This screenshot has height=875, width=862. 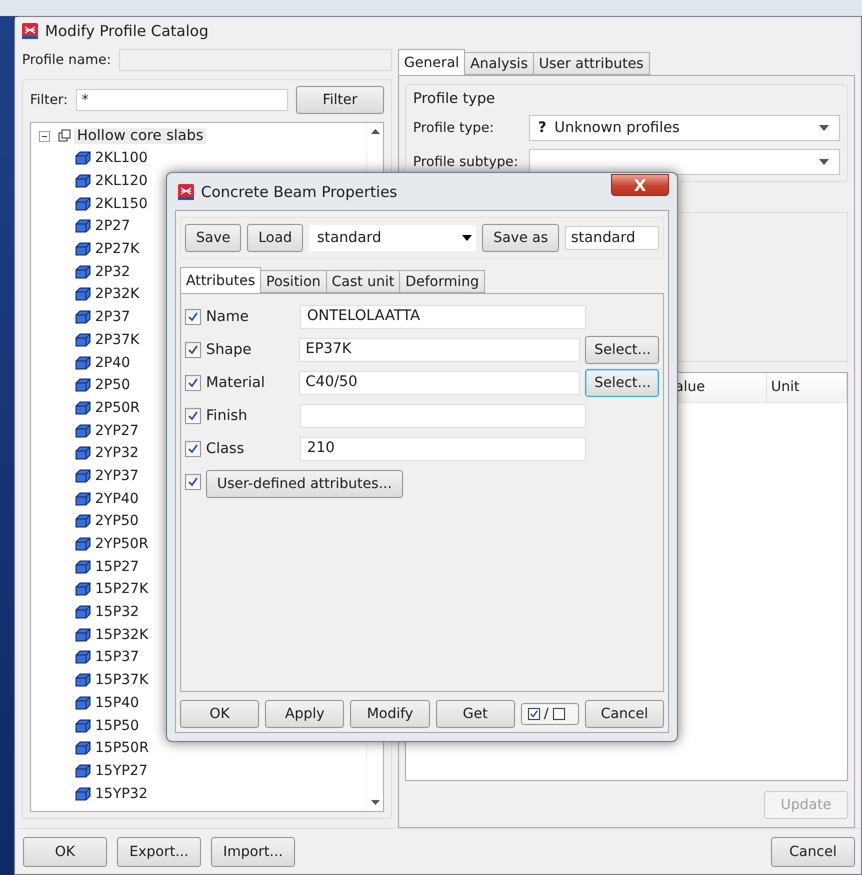 I want to click on tab: Attributes, so click(x=221, y=280).